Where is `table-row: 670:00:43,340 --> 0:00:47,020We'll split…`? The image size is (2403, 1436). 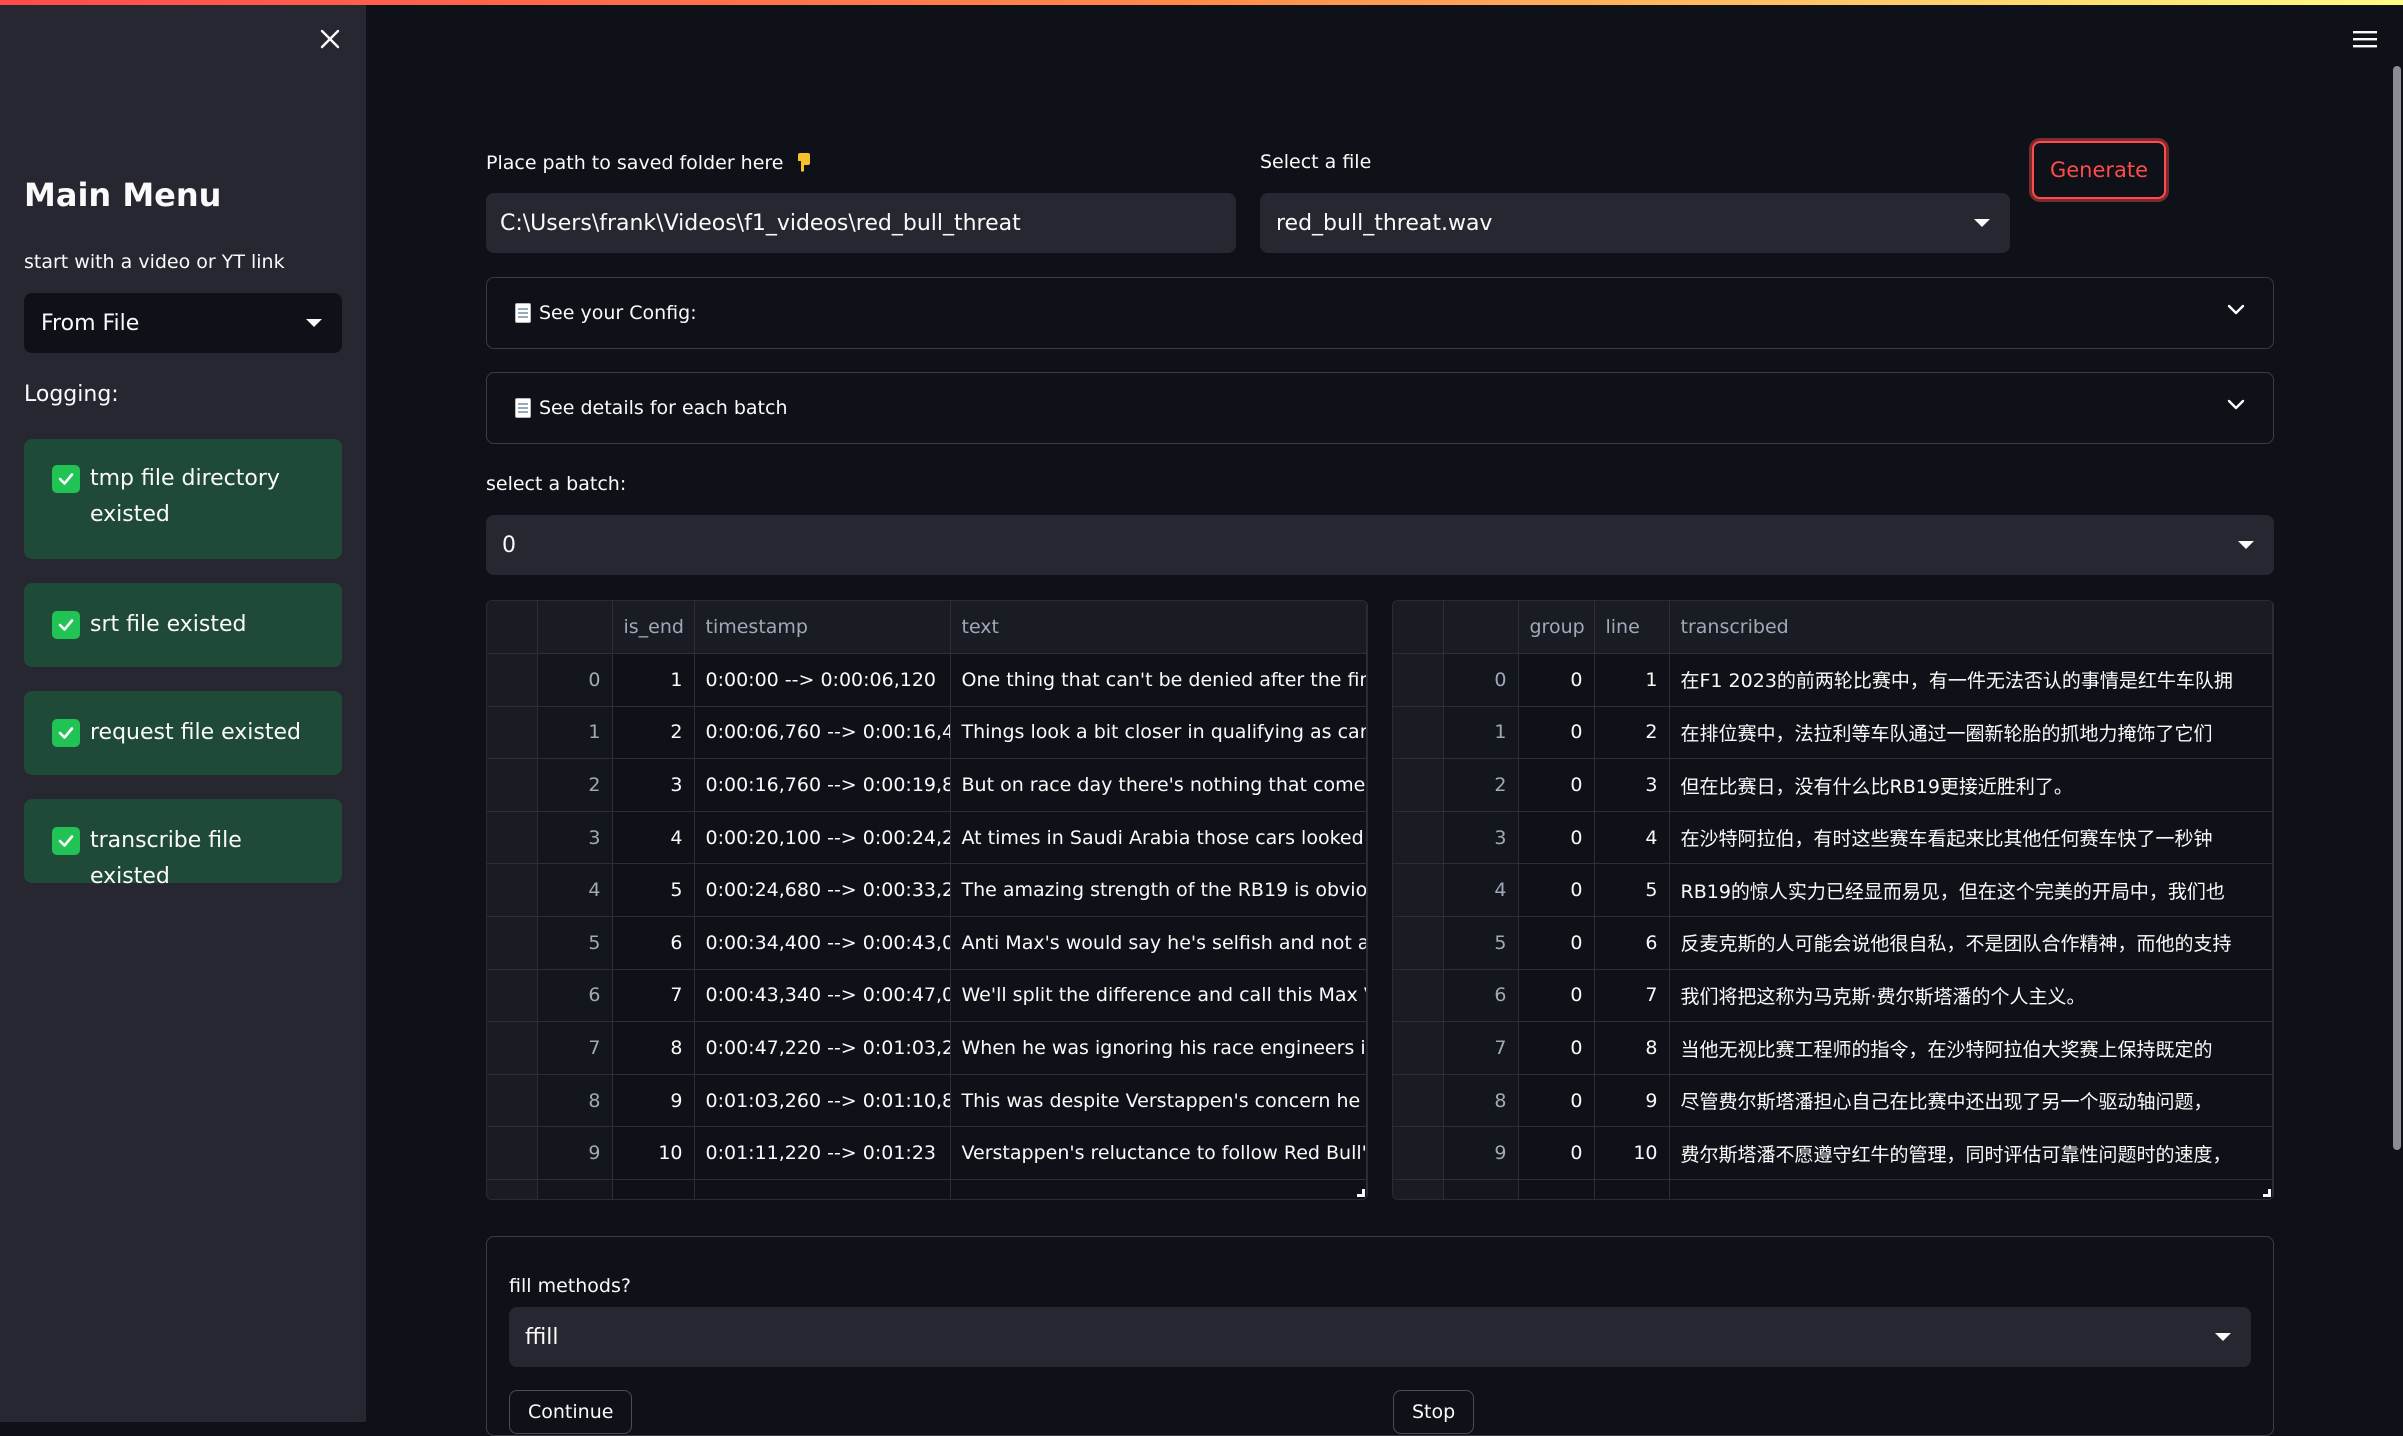 table-row: 670:00:43,340 --> 0:00:47,020We'll split… is located at coordinates (927, 996).